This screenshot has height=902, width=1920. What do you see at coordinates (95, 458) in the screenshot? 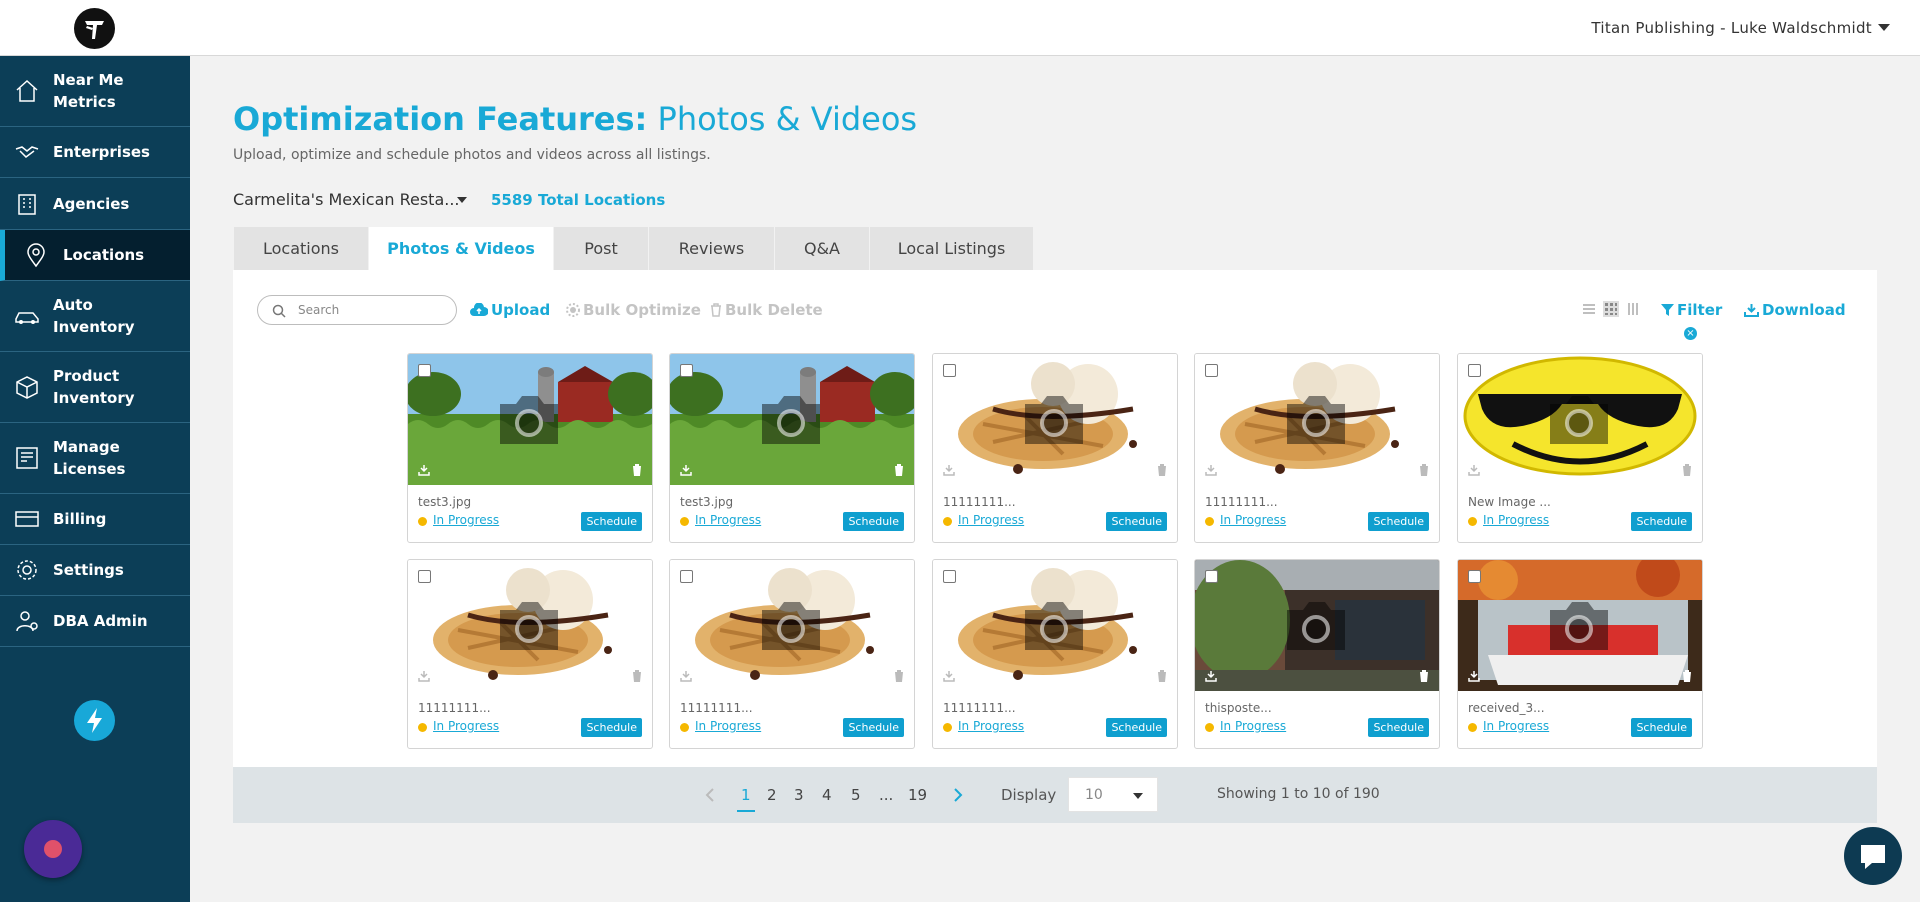
I see `sidebar-item-manage-licenses: Manage Licenses` at bounding box center [95, 458].